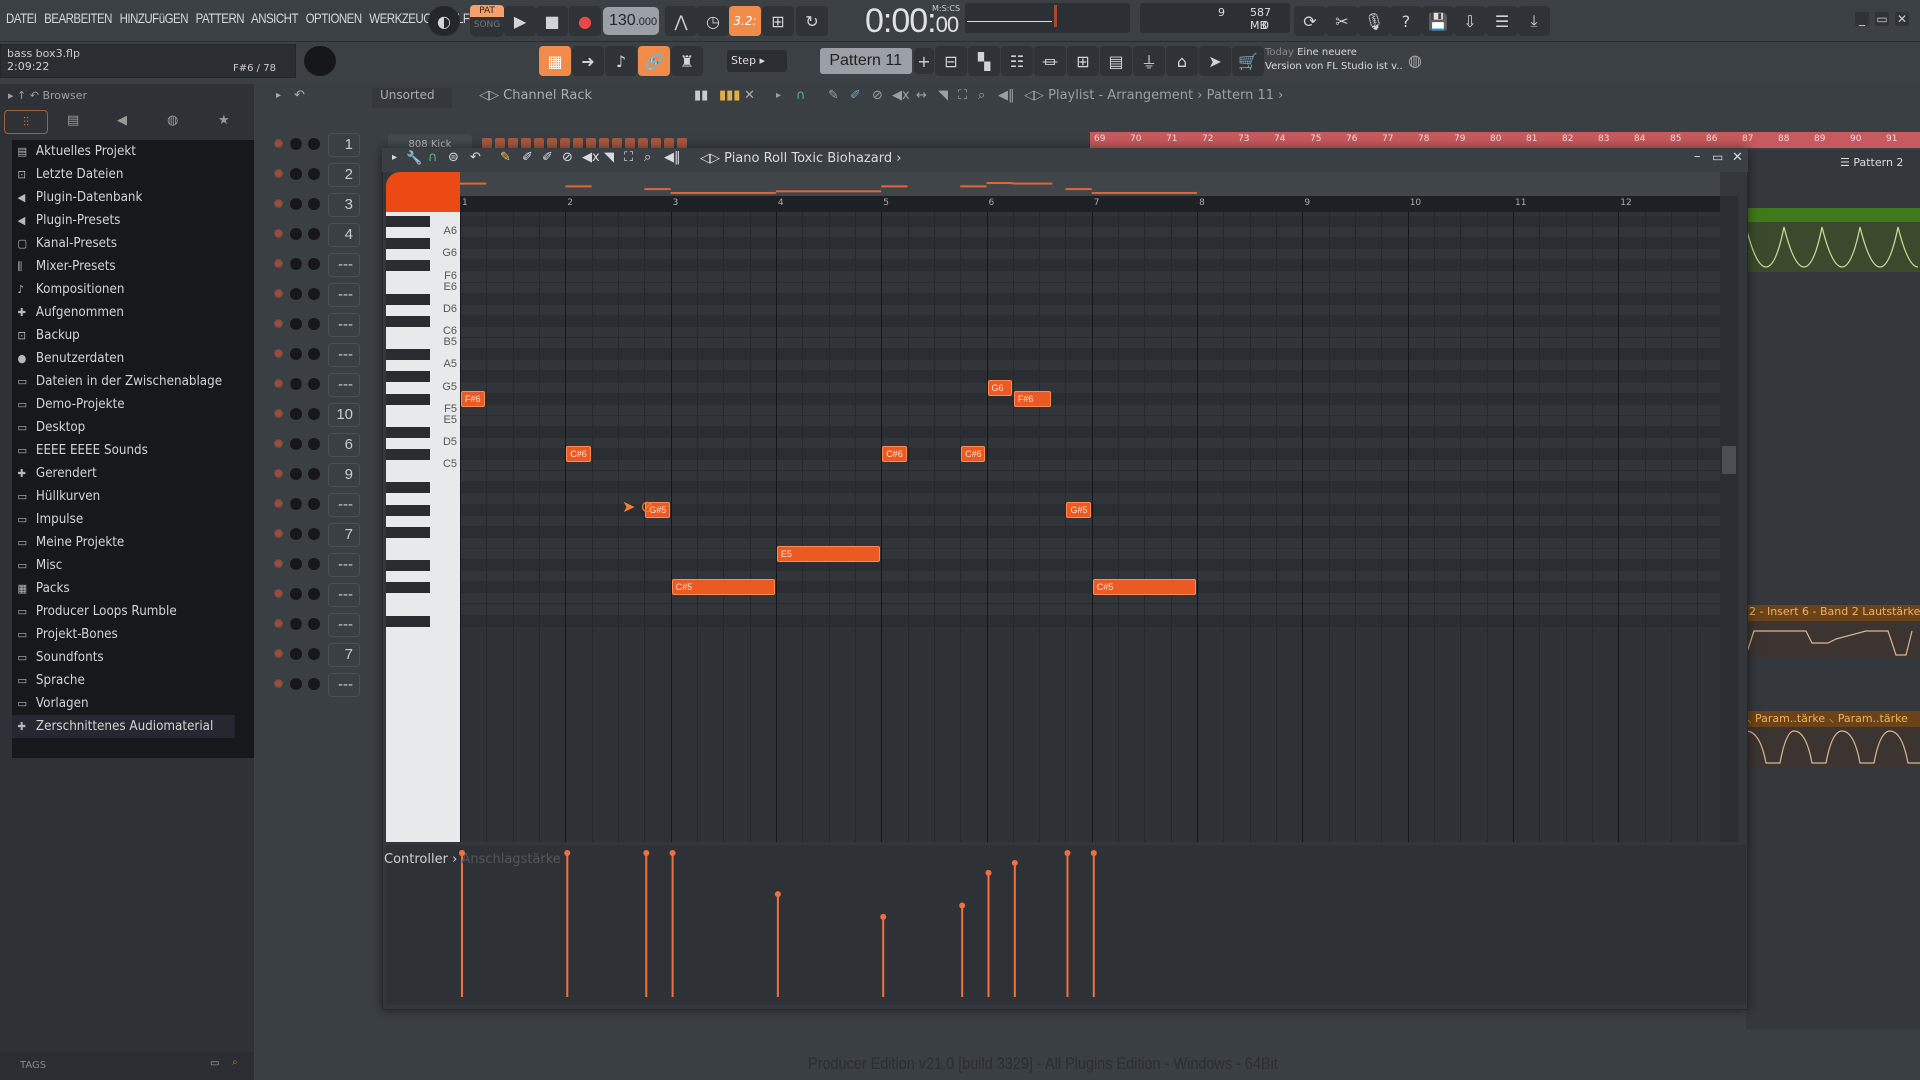  I want to click on browser-item: ▭ Producer Loops Rumble, so click(123, 611).